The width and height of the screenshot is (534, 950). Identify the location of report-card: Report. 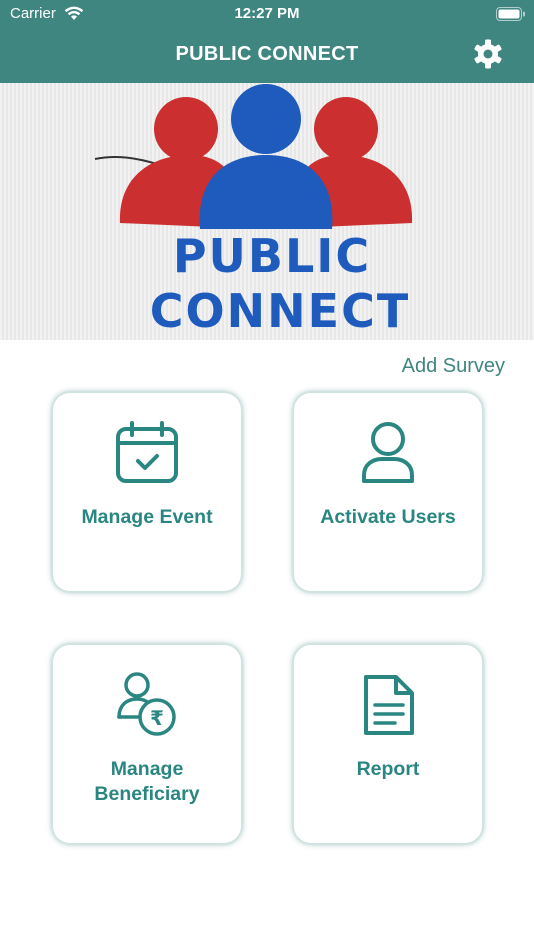
(388, 744).